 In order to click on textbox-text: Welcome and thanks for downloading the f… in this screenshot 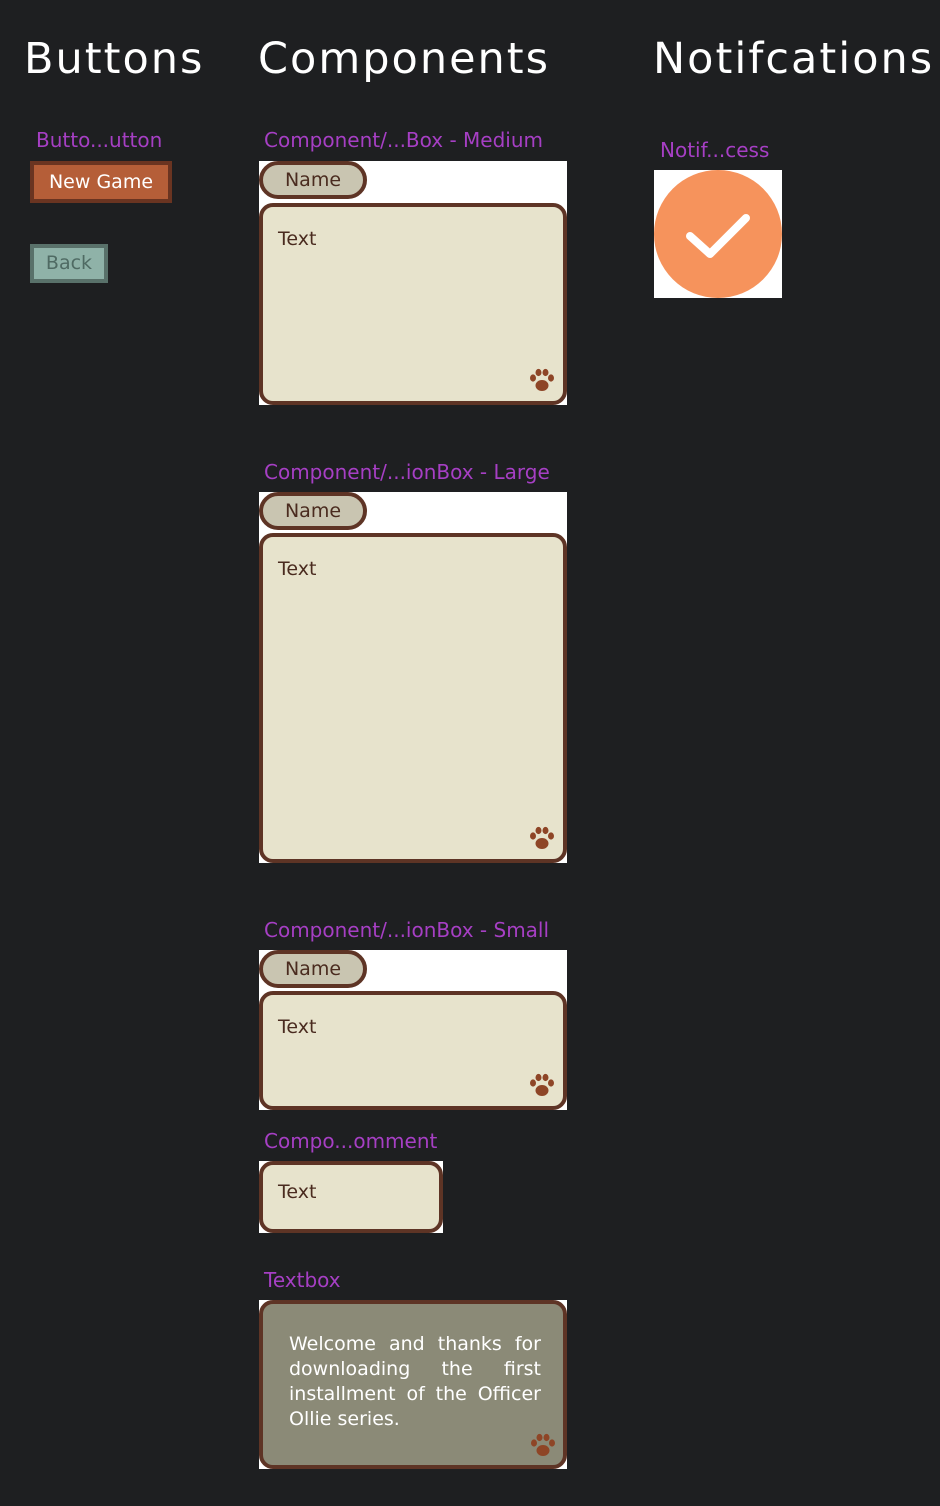, I will do `click(415, 1381)`.